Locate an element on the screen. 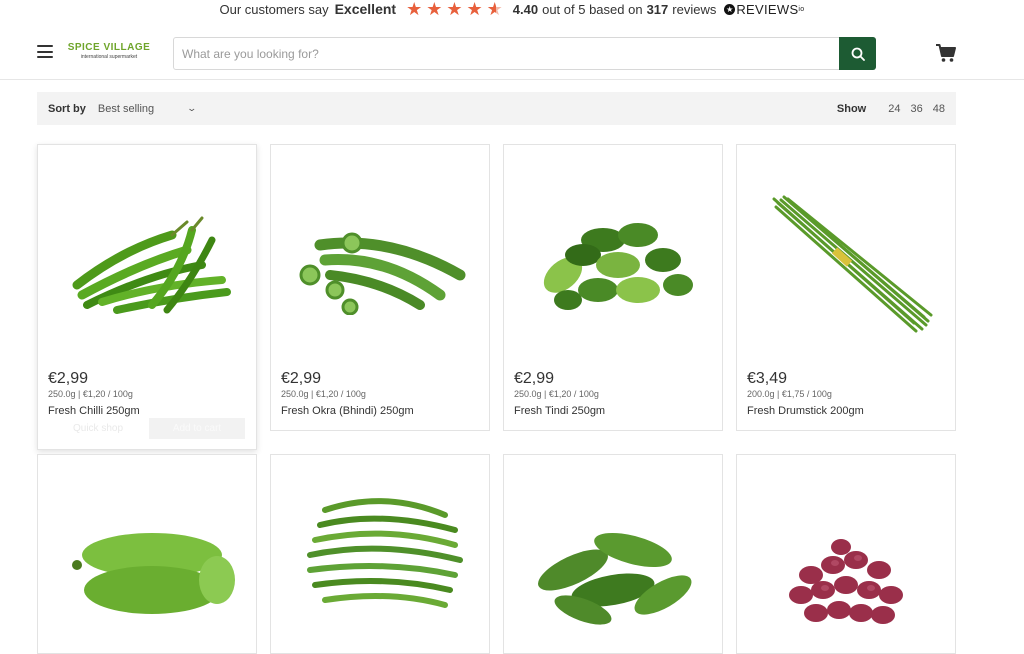 The height and width of the screenshot is (654, 1024). product-price: €3,49 is located at coordinates (767, 378).